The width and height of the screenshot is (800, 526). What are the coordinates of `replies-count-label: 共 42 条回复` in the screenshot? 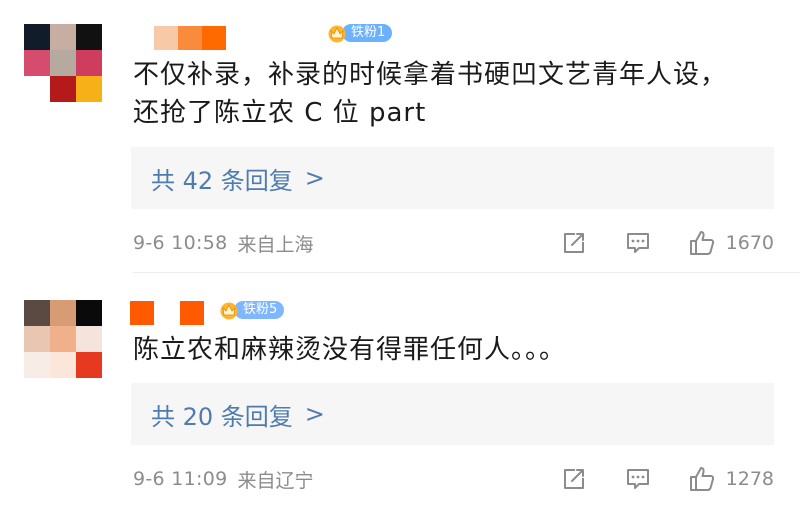 It's located at (222, 180).